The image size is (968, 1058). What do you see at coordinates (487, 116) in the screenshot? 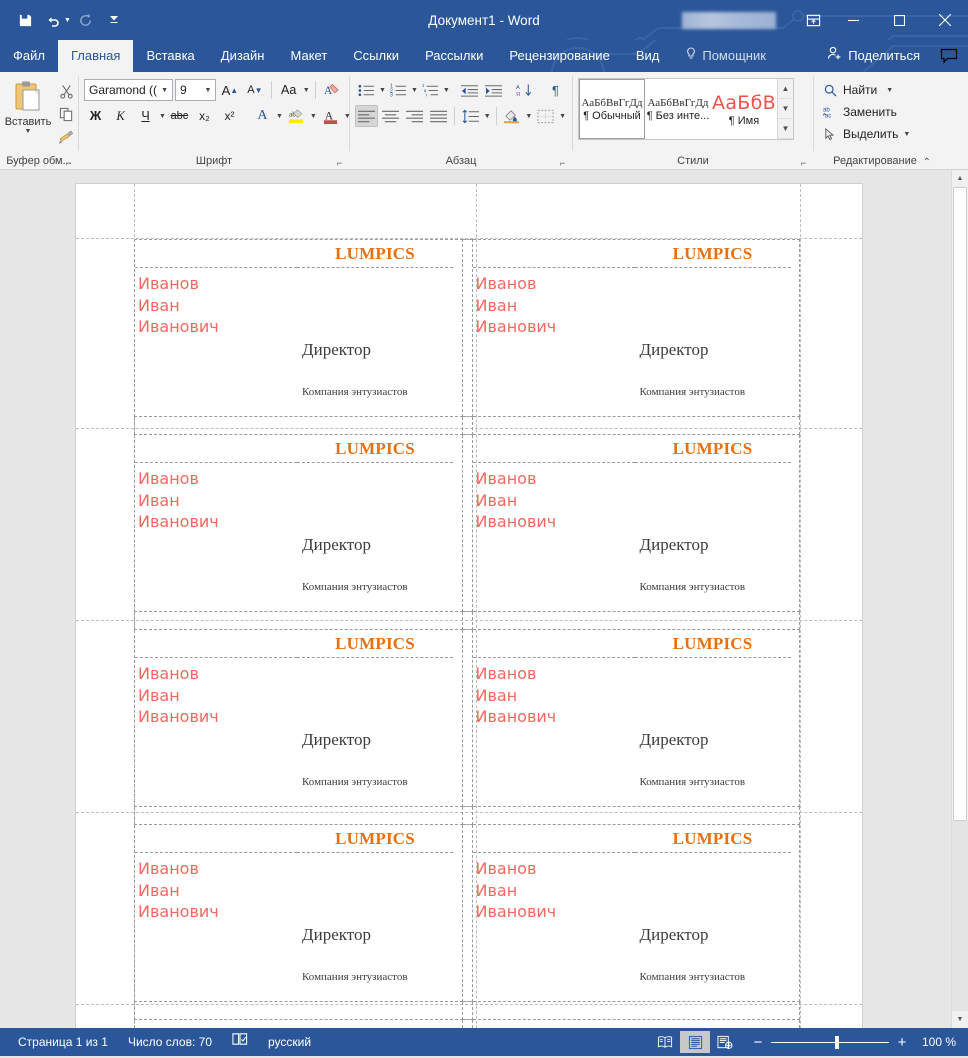
I see `line-spacing-caret: ▼` at bounding box center [487, 116].